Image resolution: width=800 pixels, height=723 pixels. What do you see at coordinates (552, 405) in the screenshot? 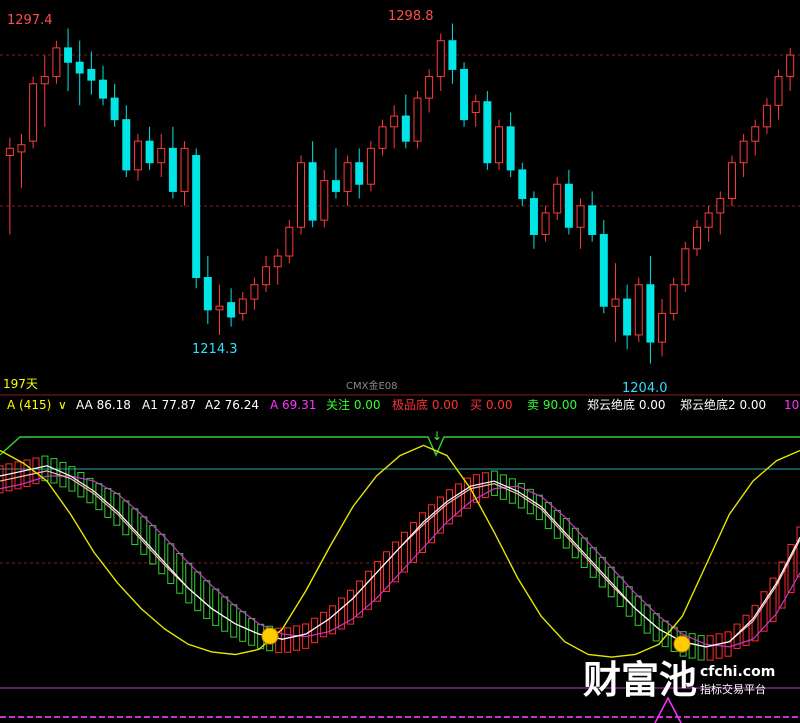
I see `legend-item: 卖 90.00` at bounding box center [552, 405].